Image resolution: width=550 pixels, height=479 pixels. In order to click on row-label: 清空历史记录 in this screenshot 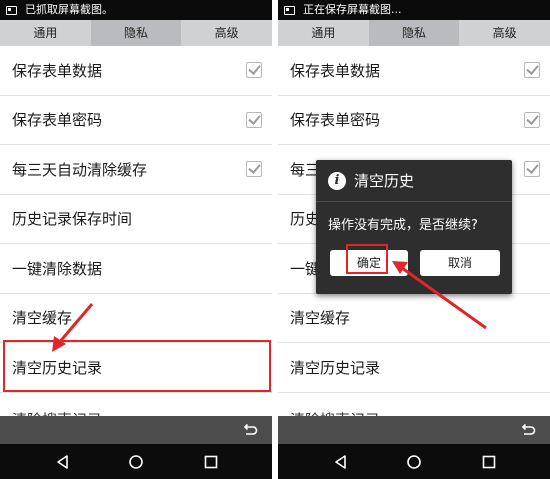, I will do `click(335, 367)`.